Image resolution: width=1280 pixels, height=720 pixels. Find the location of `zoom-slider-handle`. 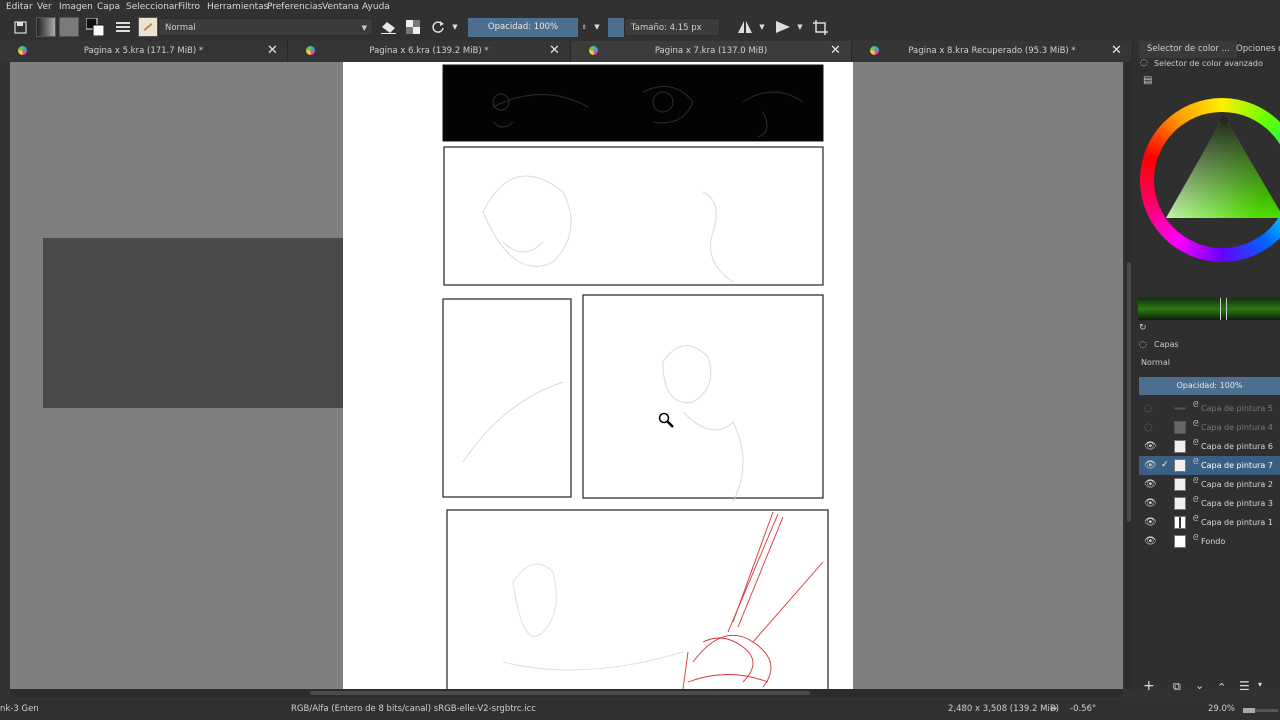

zoom-slider-handle is located at coordinates (1249, 710).